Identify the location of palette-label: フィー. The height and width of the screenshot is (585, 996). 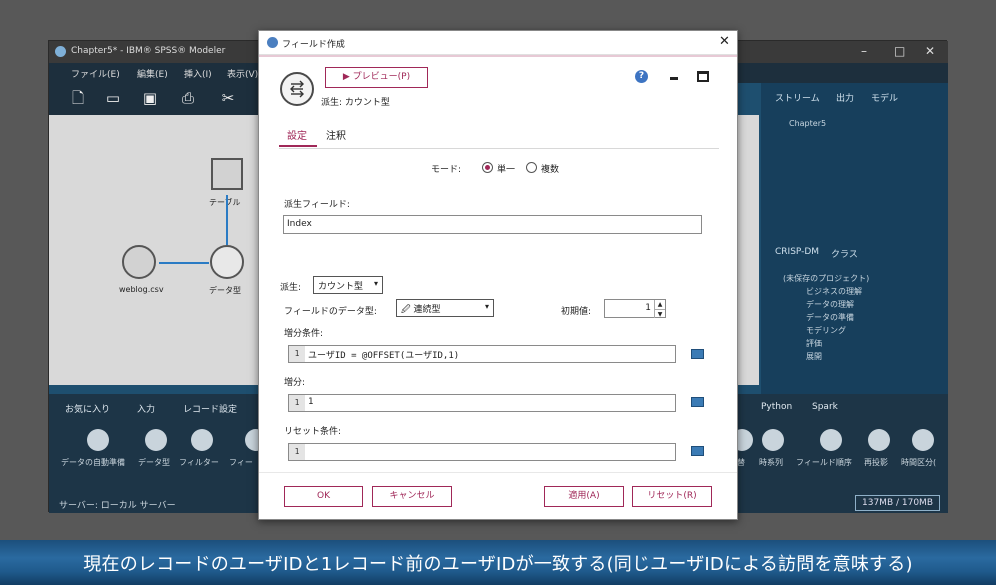
(241, 462).